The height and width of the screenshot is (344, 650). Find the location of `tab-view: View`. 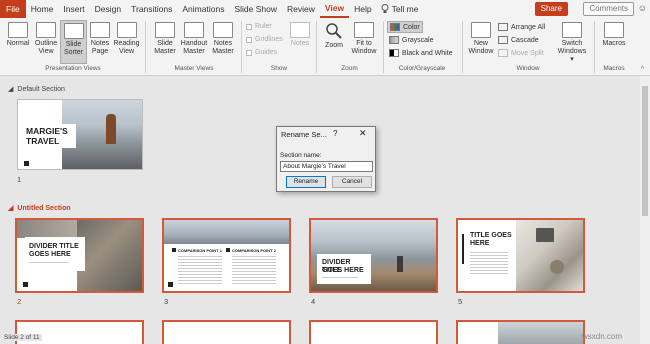

tab-view: View is located at coordinates (334, 9).